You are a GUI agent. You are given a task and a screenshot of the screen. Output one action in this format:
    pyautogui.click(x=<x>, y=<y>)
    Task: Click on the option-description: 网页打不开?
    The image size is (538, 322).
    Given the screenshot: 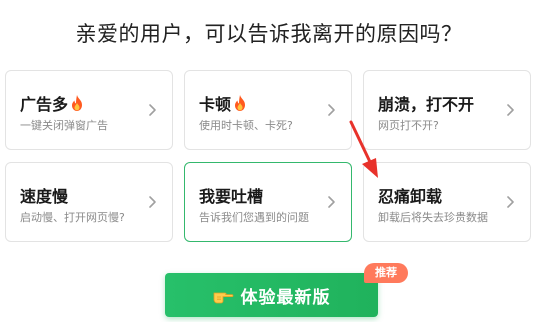 What is the action you would take?
    pyautogui.click(x=408, y=125)
    